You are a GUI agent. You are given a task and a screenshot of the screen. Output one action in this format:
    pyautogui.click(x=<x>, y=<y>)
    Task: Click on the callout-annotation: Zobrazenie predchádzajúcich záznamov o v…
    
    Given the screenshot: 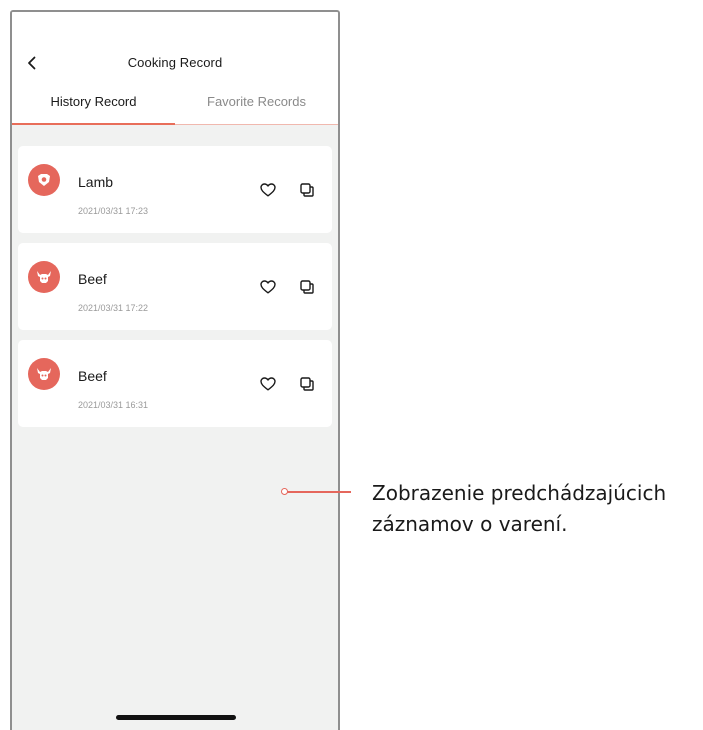 What is the action you would take?
    pyautogui.click(x=519, y=508)
    